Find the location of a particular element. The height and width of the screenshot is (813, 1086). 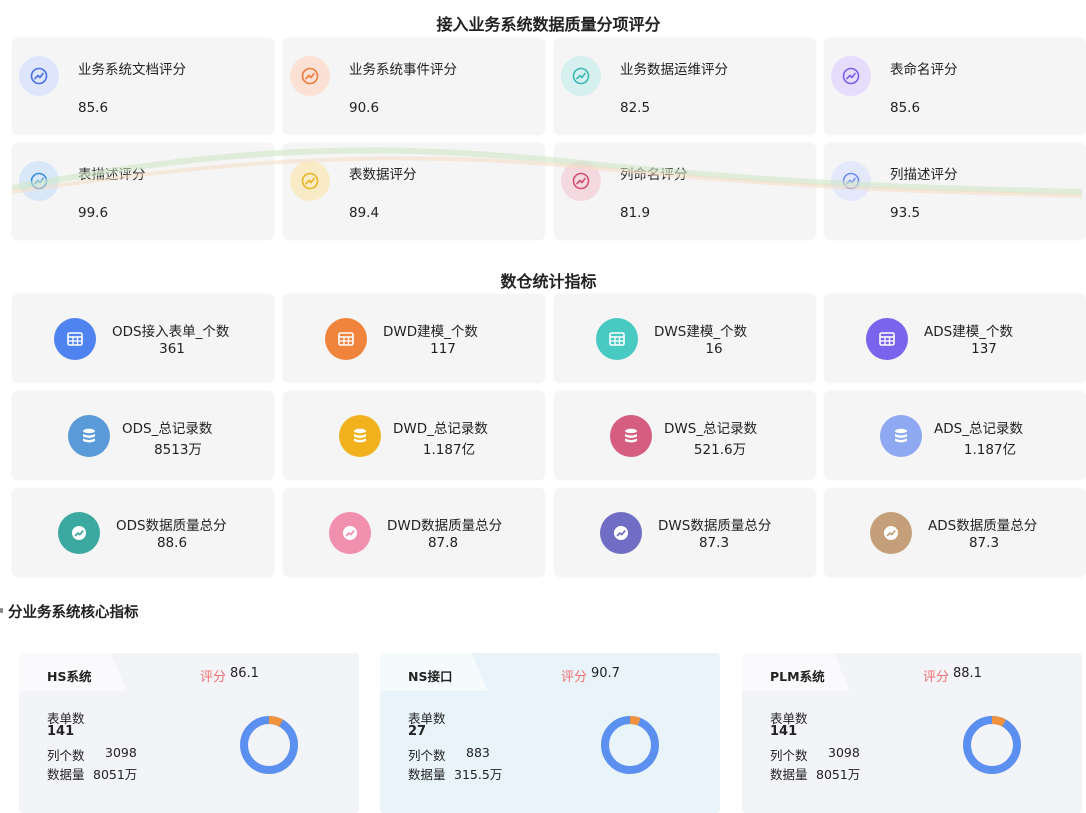

warehouse-card: ODS接入表单_个数 361 is located at coordinates (143, 338).